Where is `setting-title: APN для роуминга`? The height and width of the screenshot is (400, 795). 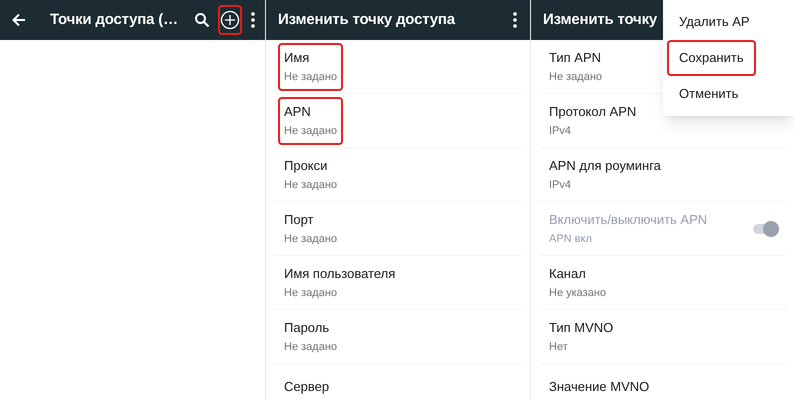 setting-title: APN для роуминга is located at coordinates (605, 165).